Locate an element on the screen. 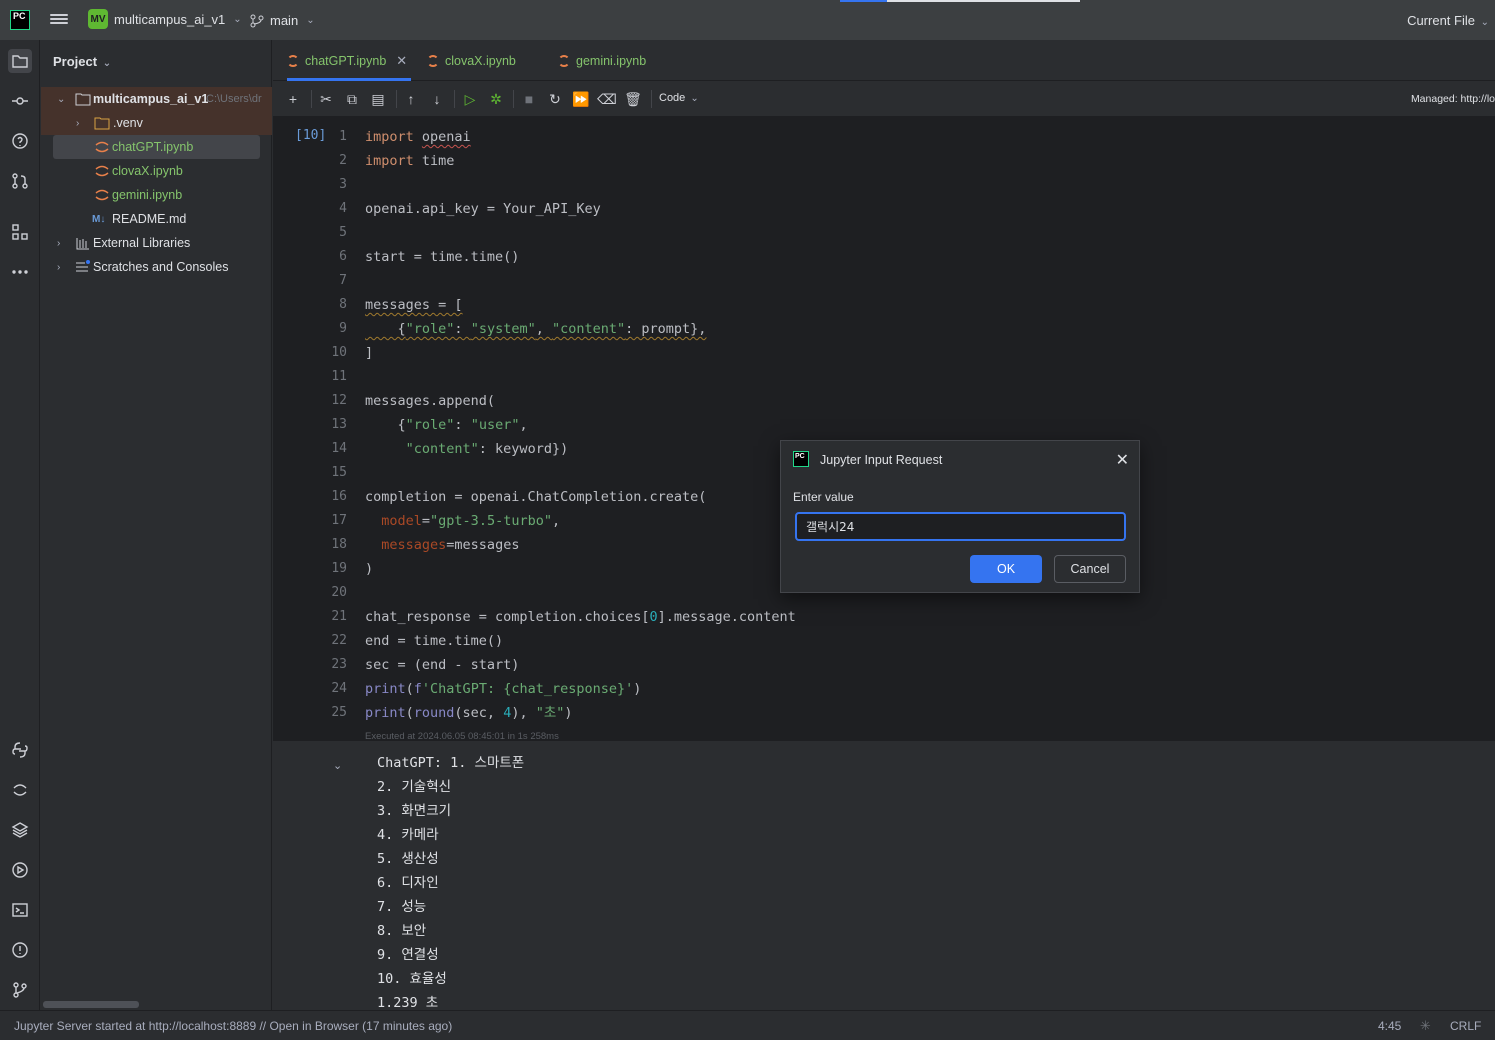 Image resolution: width=1495 pixels, height=1040 pixels. cut-icon: ✂ is located at coordinates (326, 99).